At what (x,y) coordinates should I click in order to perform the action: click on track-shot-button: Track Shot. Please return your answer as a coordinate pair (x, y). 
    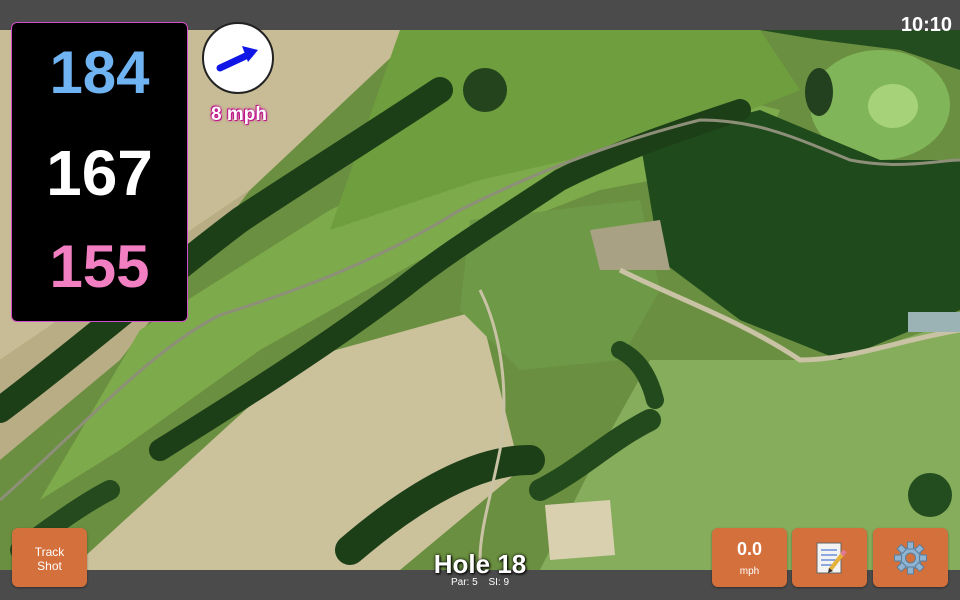
    Looking at the image, I should click on (49, 557).